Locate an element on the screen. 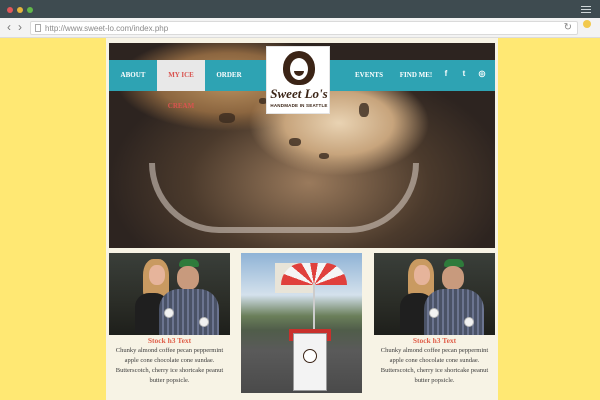 This screenshot has height=400, width=600. instagram-icon: ◎ is located at coordinates (482, 74).